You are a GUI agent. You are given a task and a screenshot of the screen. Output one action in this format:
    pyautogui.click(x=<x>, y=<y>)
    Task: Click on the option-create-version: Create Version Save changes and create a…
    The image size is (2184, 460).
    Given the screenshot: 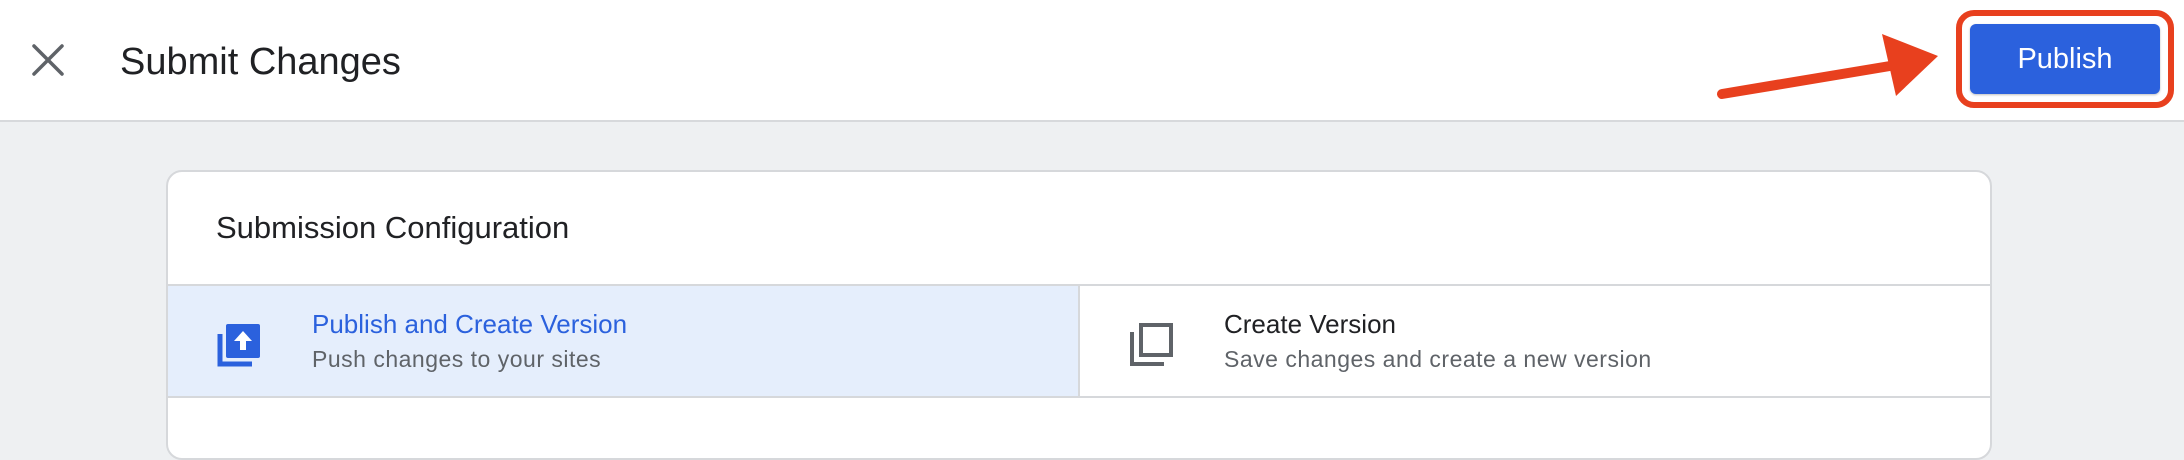 What is the action you would take?
    pyautogui.click(x=1535, y=341)
    